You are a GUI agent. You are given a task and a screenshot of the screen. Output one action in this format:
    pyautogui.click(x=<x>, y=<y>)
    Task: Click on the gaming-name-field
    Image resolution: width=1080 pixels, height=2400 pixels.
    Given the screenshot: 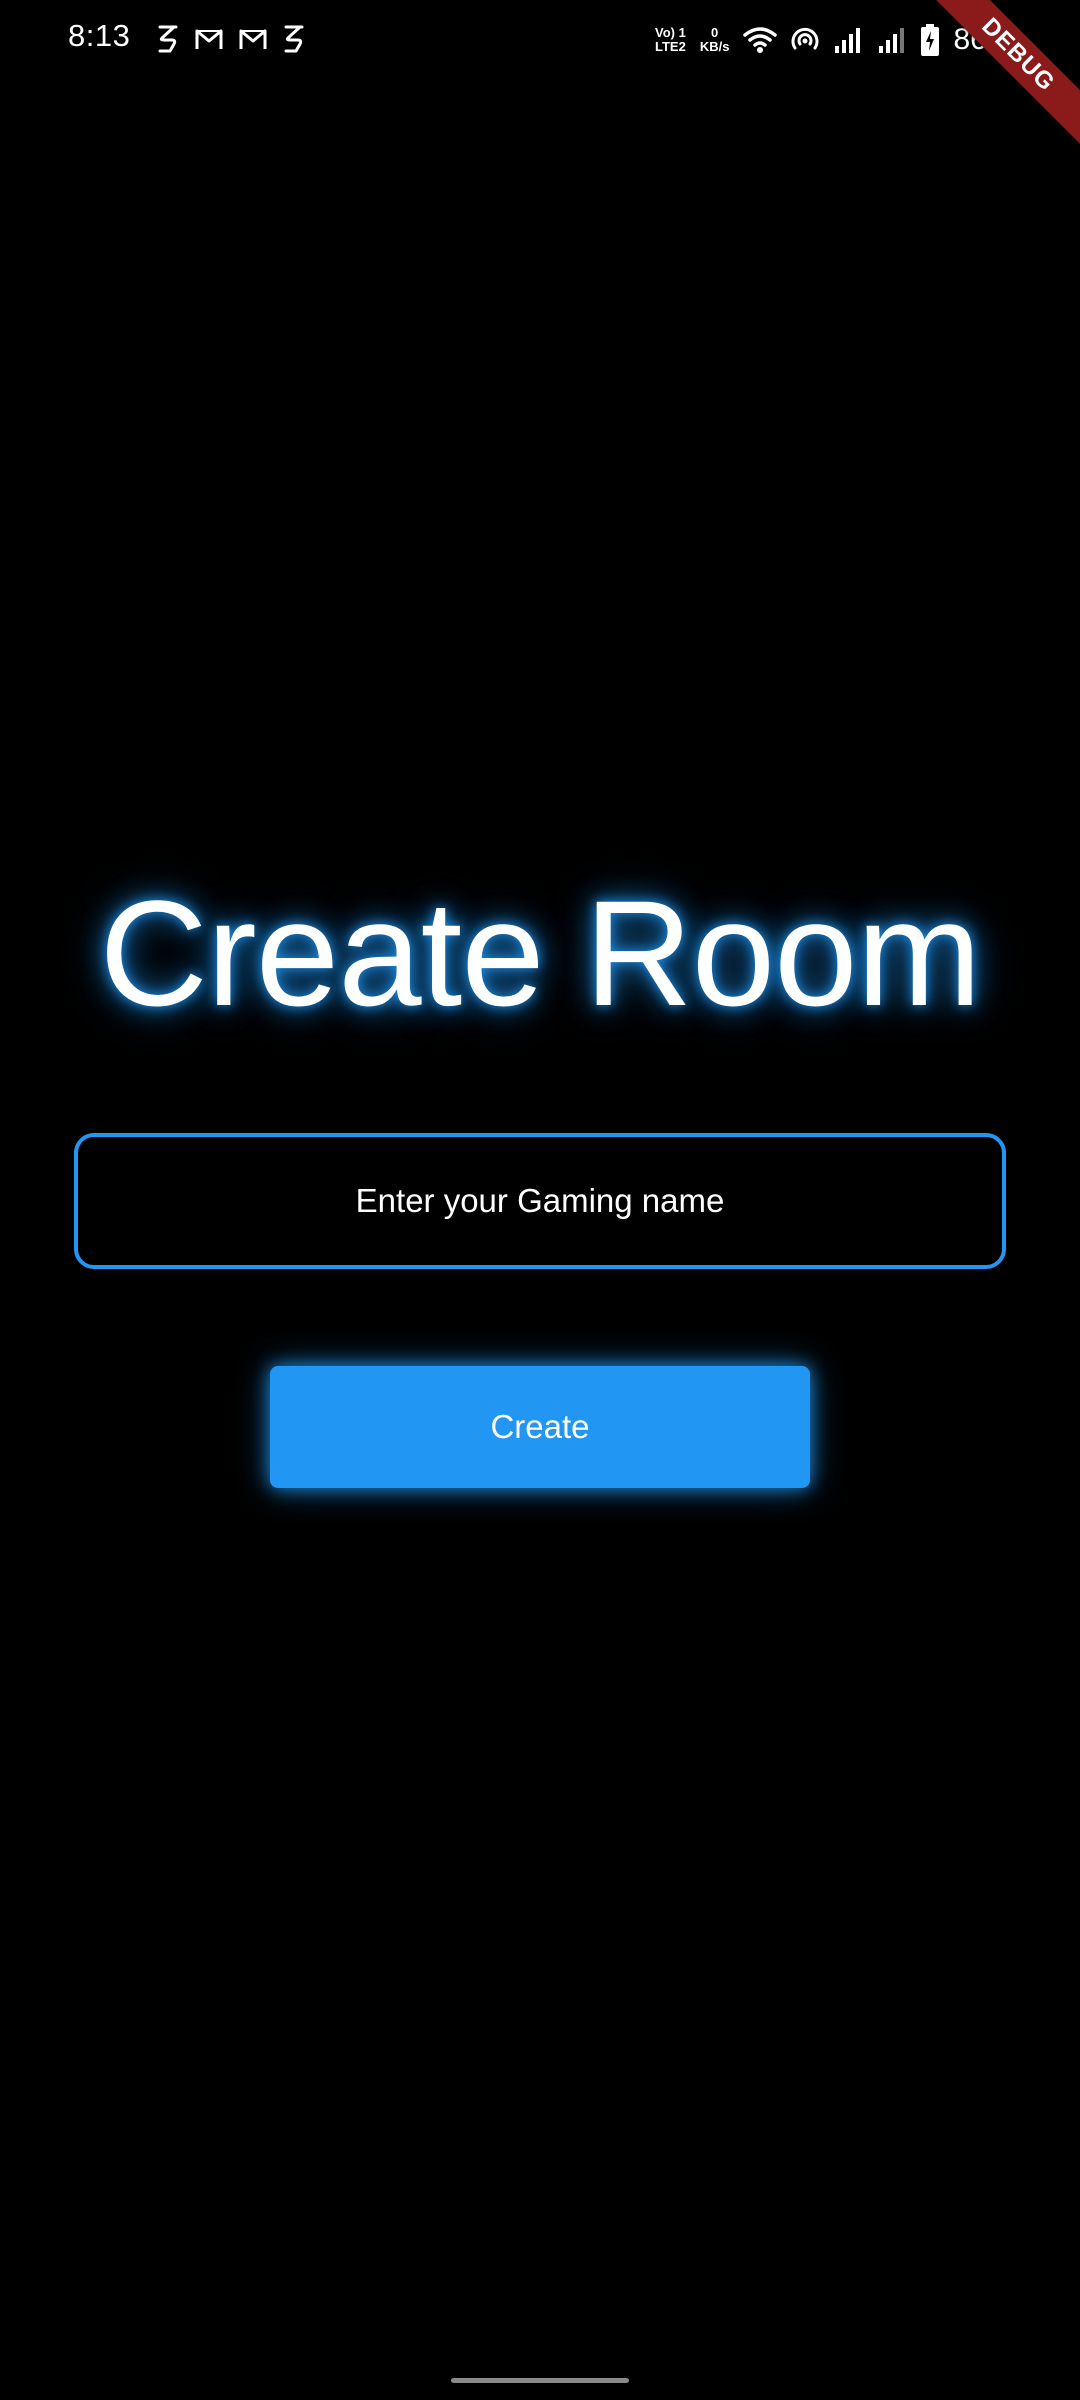 What is the action you would take?
    pyautogui.click(x=540, y=1201)
    